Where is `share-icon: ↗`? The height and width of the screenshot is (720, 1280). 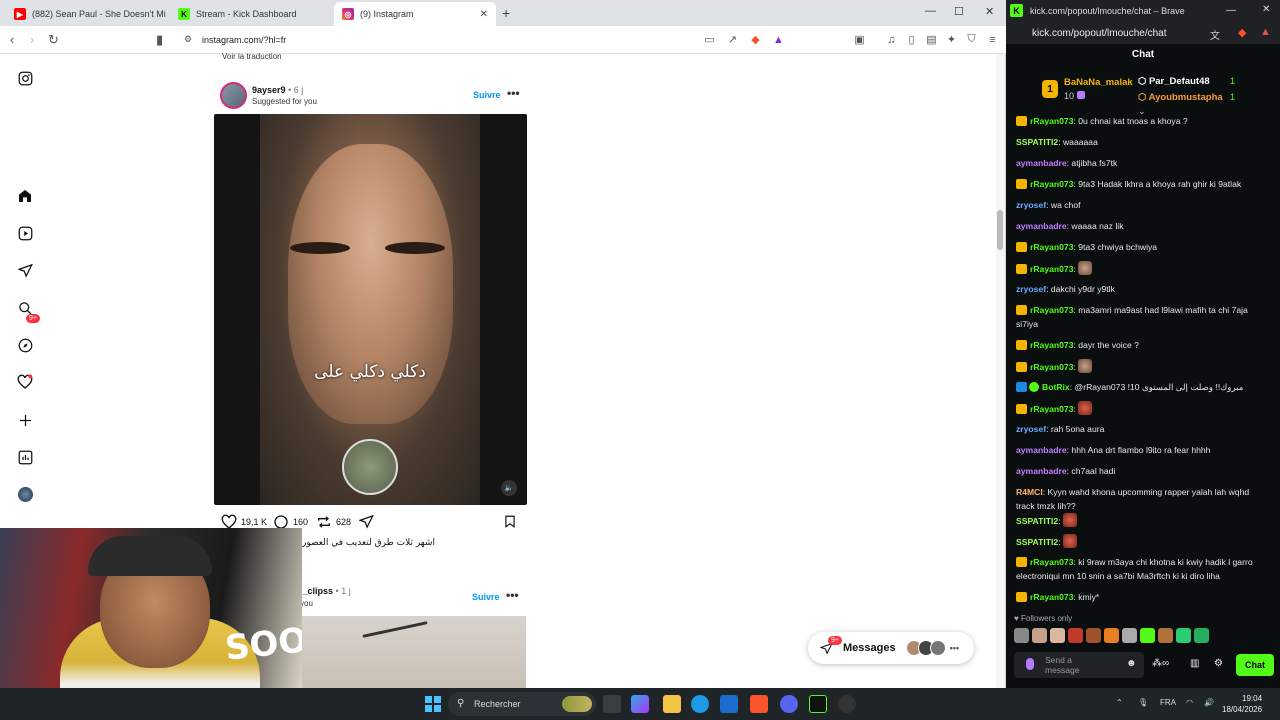
share-icon: ↗ is located at coordinates (732, 39).